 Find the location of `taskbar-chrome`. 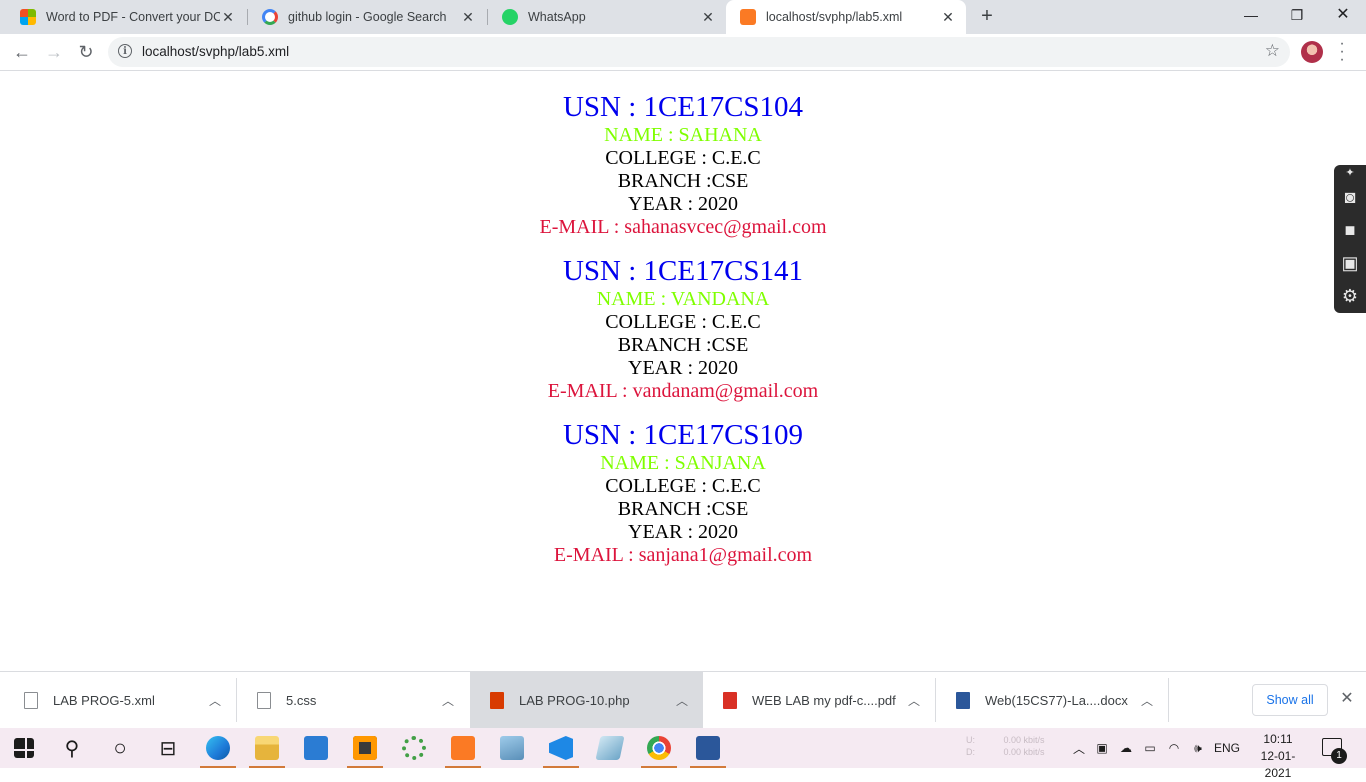

taskbar-chrome is located at coordinates (659, 748).